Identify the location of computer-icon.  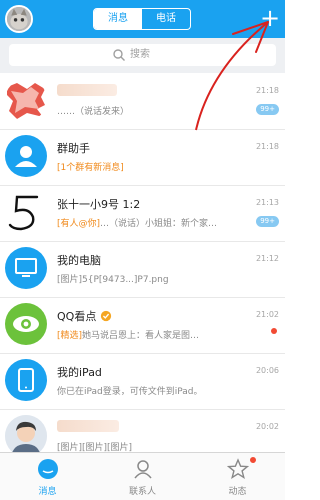
(26, 268).